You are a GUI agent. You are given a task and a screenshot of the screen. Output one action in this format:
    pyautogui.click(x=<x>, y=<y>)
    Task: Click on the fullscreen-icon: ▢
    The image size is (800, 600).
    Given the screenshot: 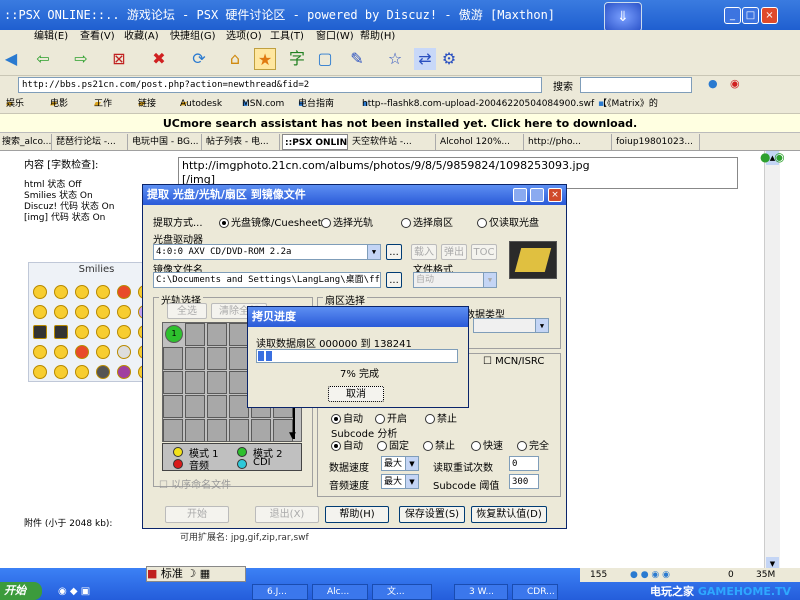 What is the action you would take?
    pyautogui.click(x=325, y=59)
    